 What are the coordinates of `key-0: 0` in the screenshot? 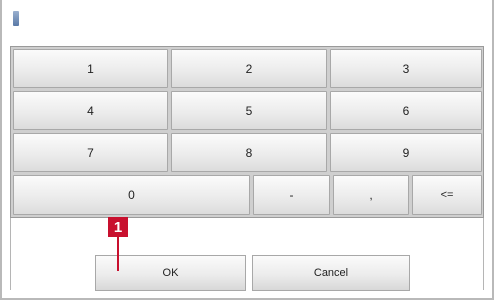 It's located at (131, 195).